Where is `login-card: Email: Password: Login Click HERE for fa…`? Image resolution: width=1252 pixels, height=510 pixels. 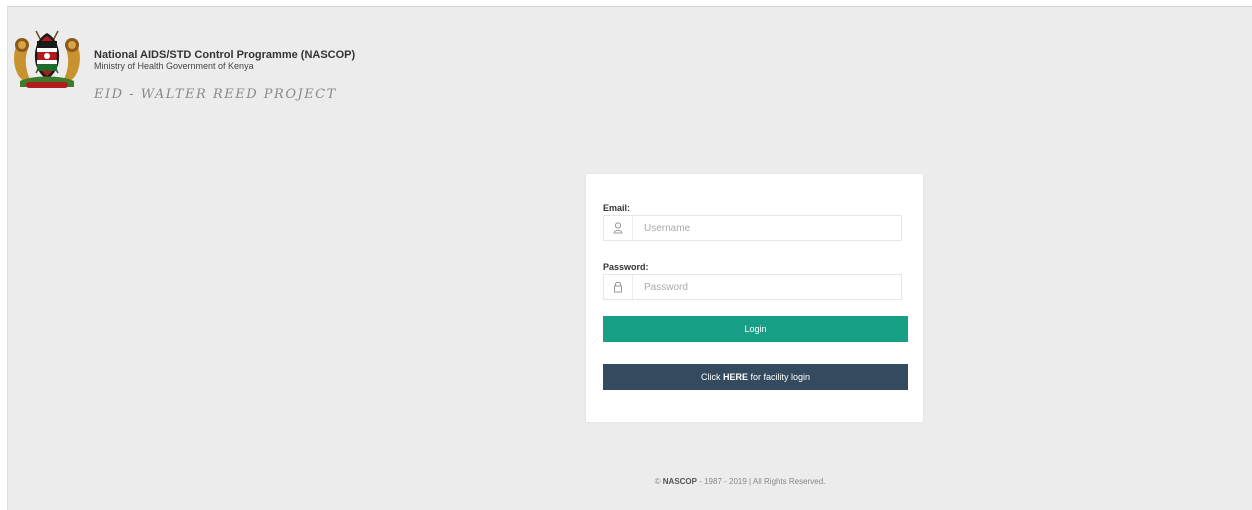 login-card: Email: Password: Login Click HERE for fa… is located at coordinates (754, 298).